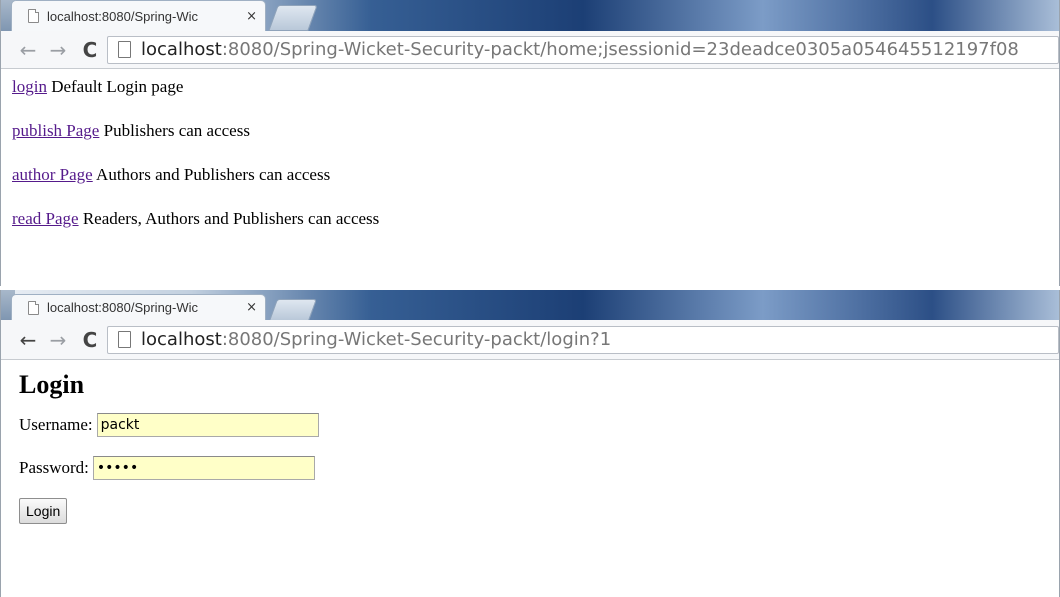 Image resolution: width=1060 pixels, height=597 pixels. Describe the element at coordinates (539, 425) in the screenshot. I see `username-row: Username:` at that location.